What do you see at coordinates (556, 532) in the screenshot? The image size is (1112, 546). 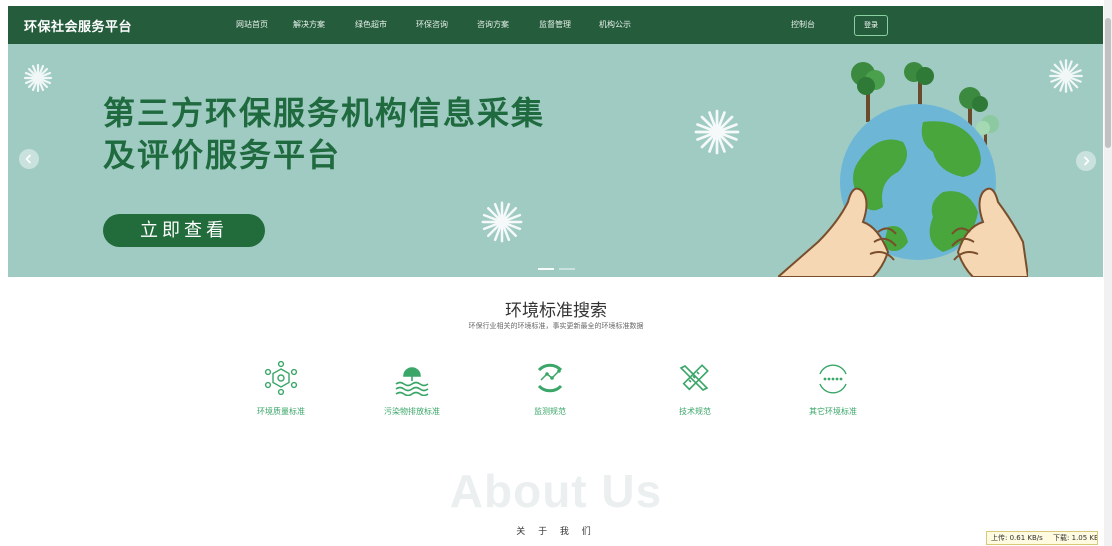 I see `about-subheading: 关 于 我 们` at bounding box center [556, 532].